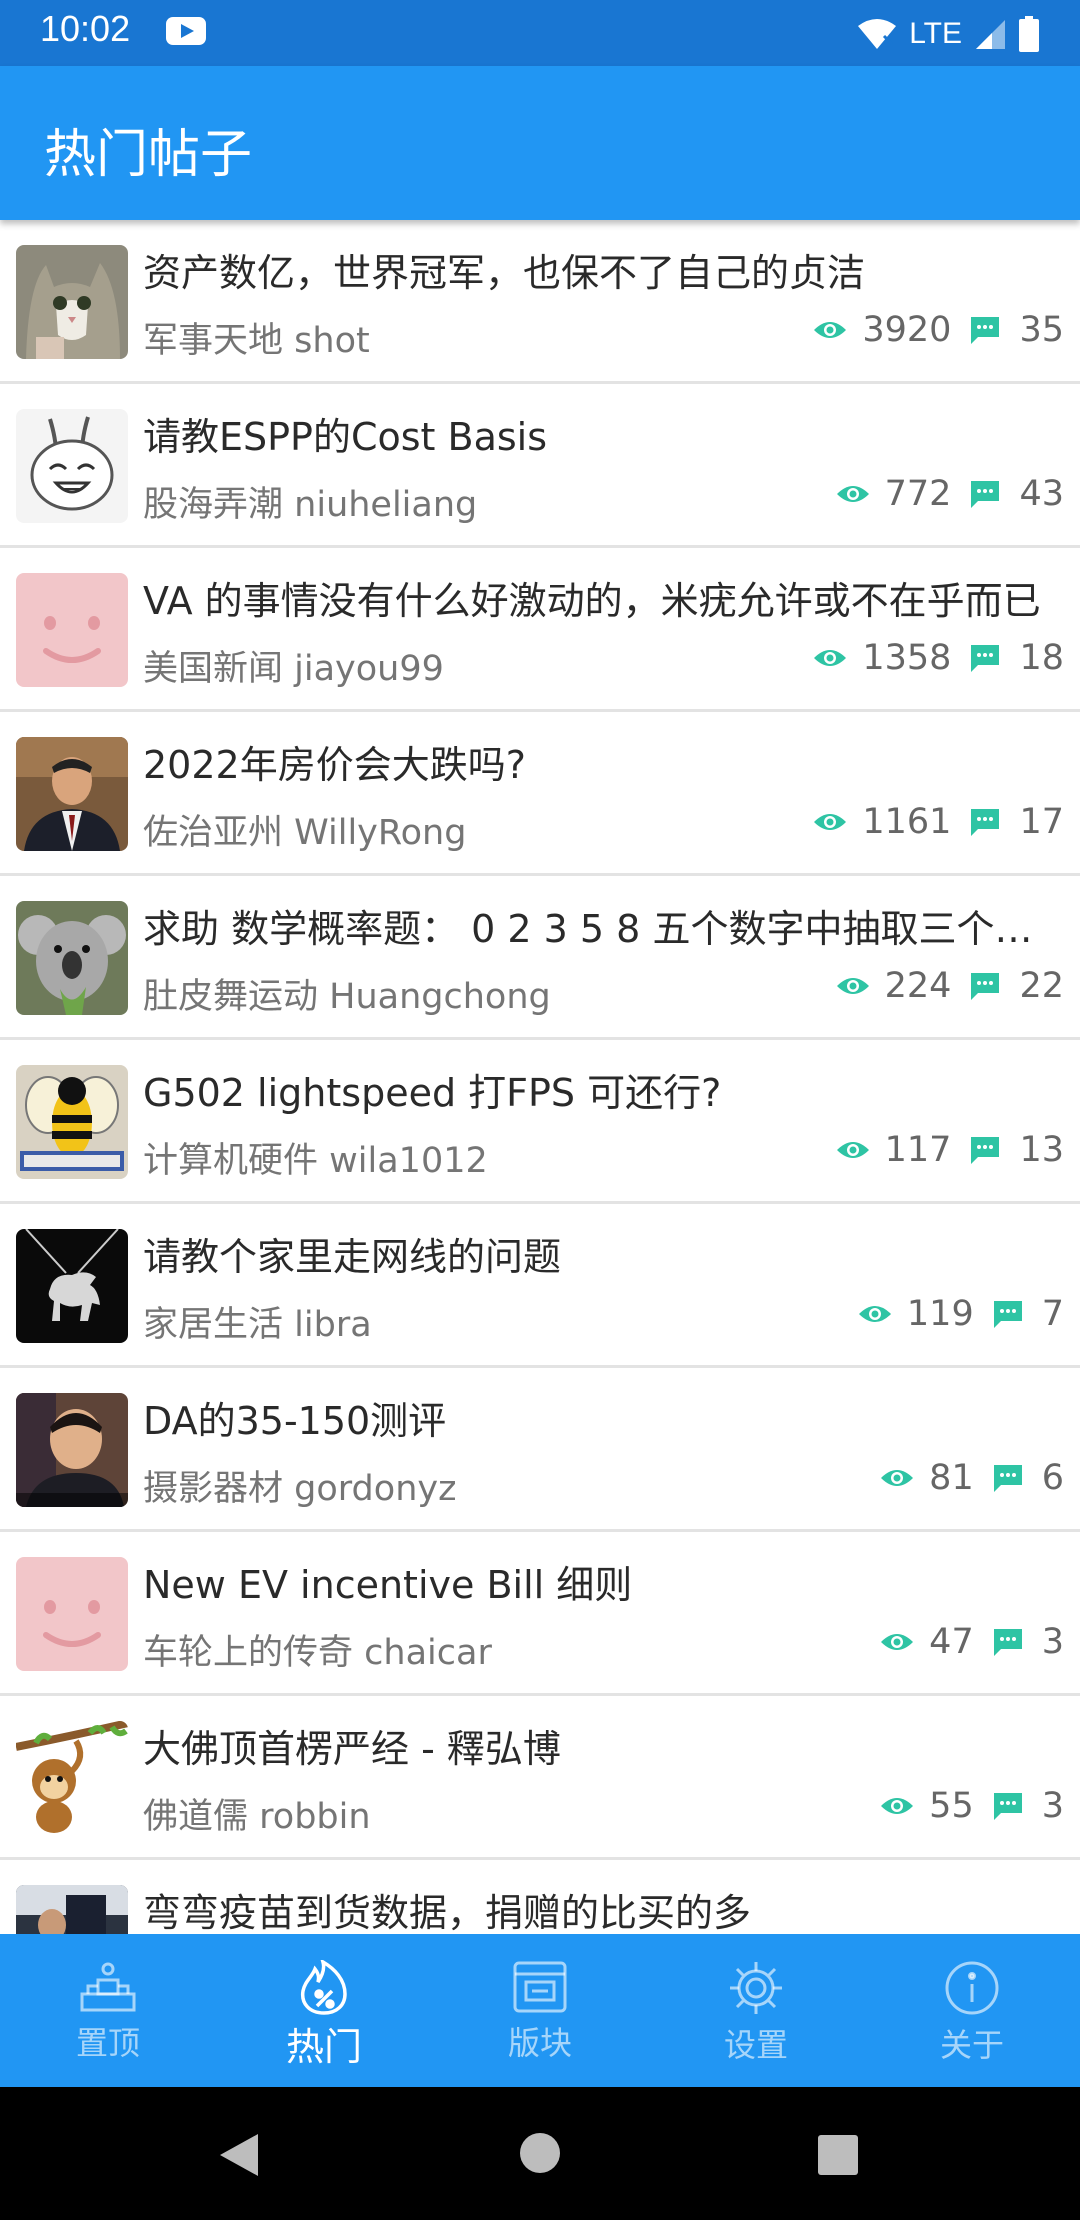 Image resolution: width=1080 pixels, height=2220 pixels. Describe the element at coordinates (540, 143) in the screenshot. I see `app-bar: 热门帖子` at that location.